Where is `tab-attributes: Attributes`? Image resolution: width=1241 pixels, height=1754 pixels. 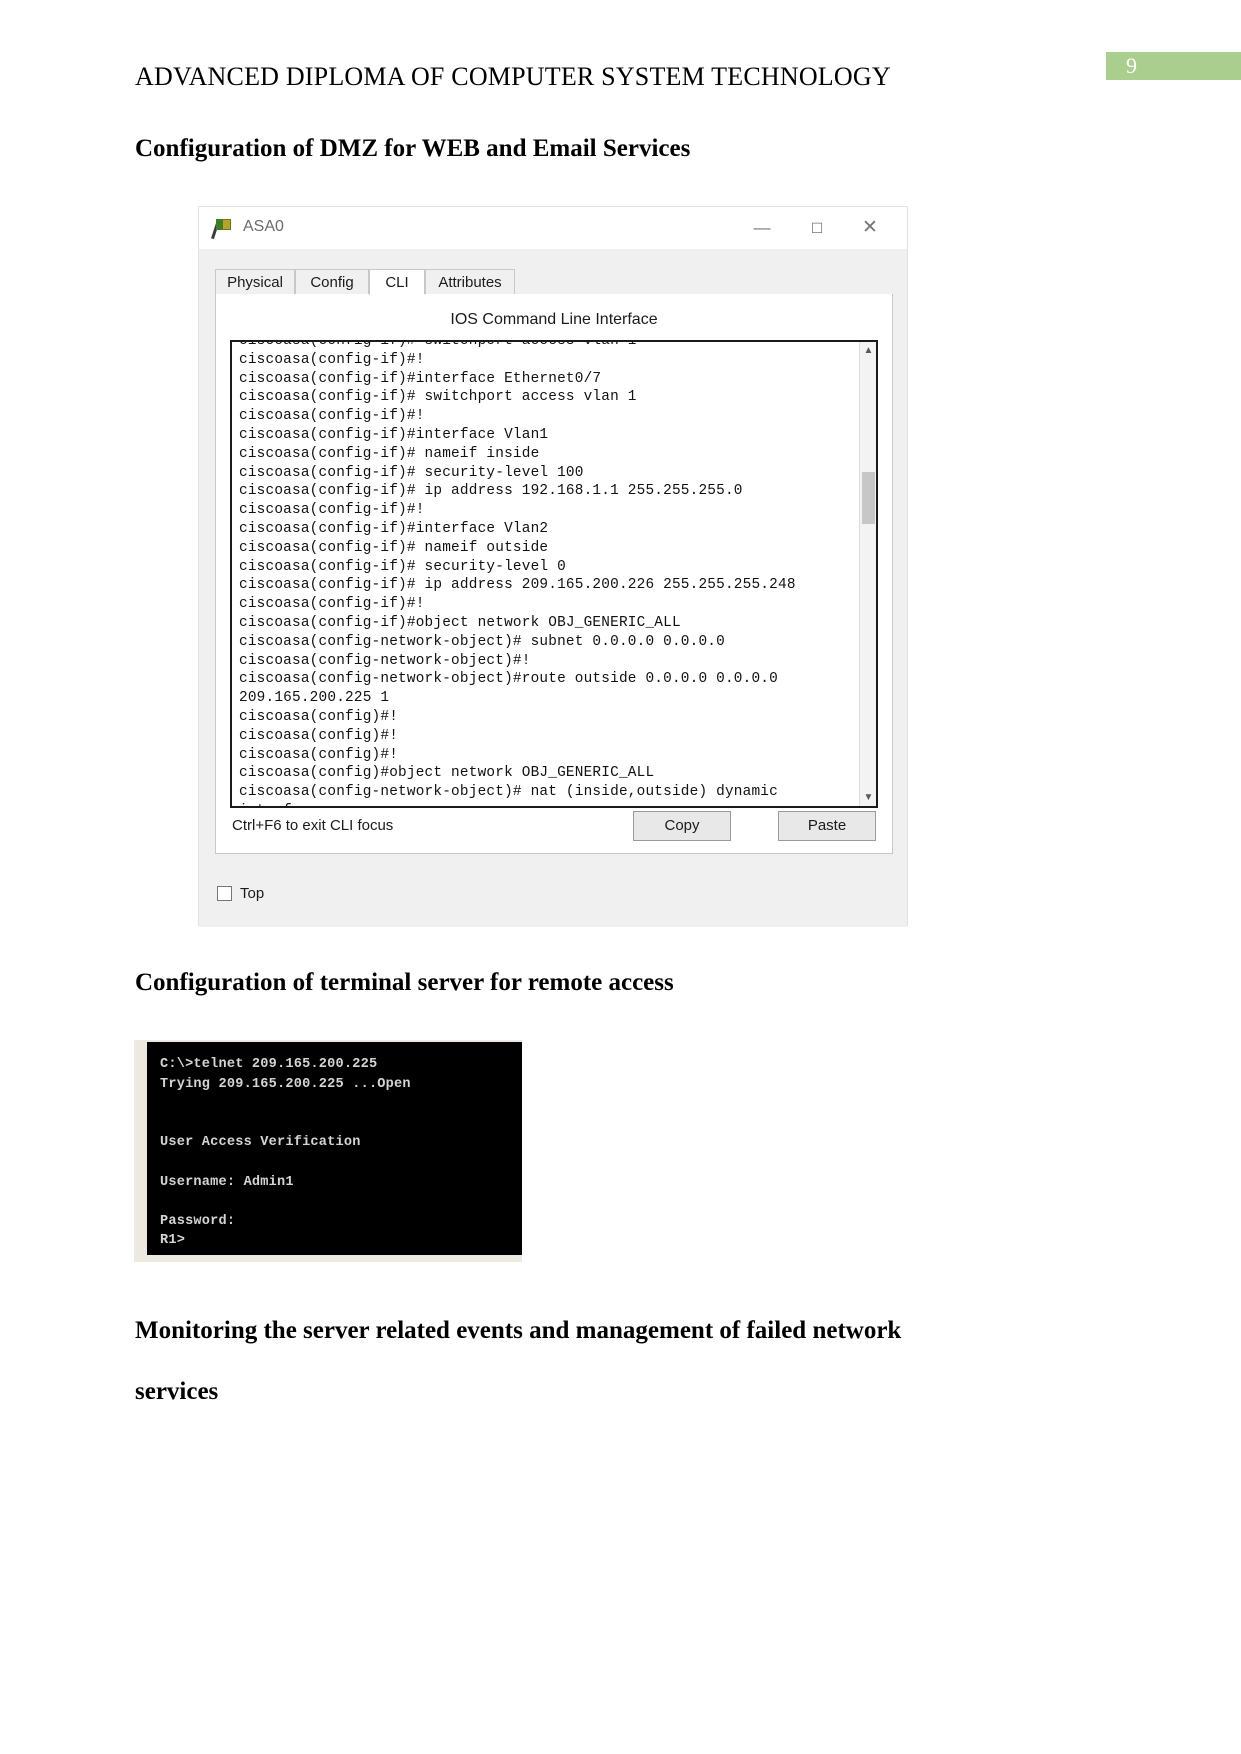 tab-attributes: Attributes is located at coordinates (470, 282).